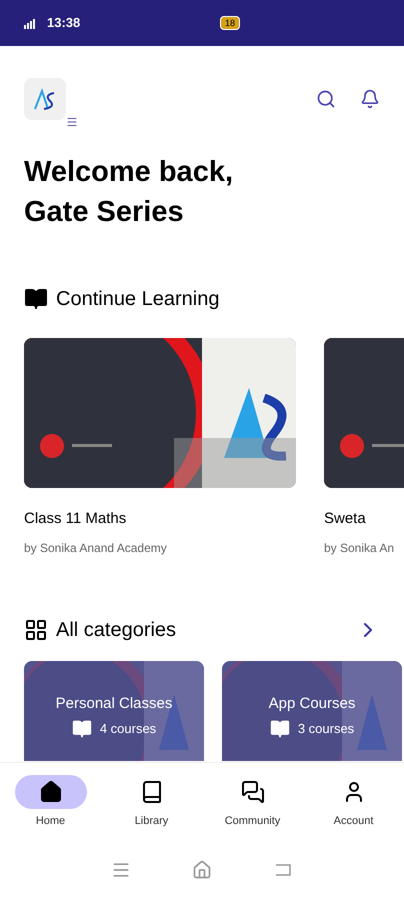  I want to click on back-icon, so click(283, 870).